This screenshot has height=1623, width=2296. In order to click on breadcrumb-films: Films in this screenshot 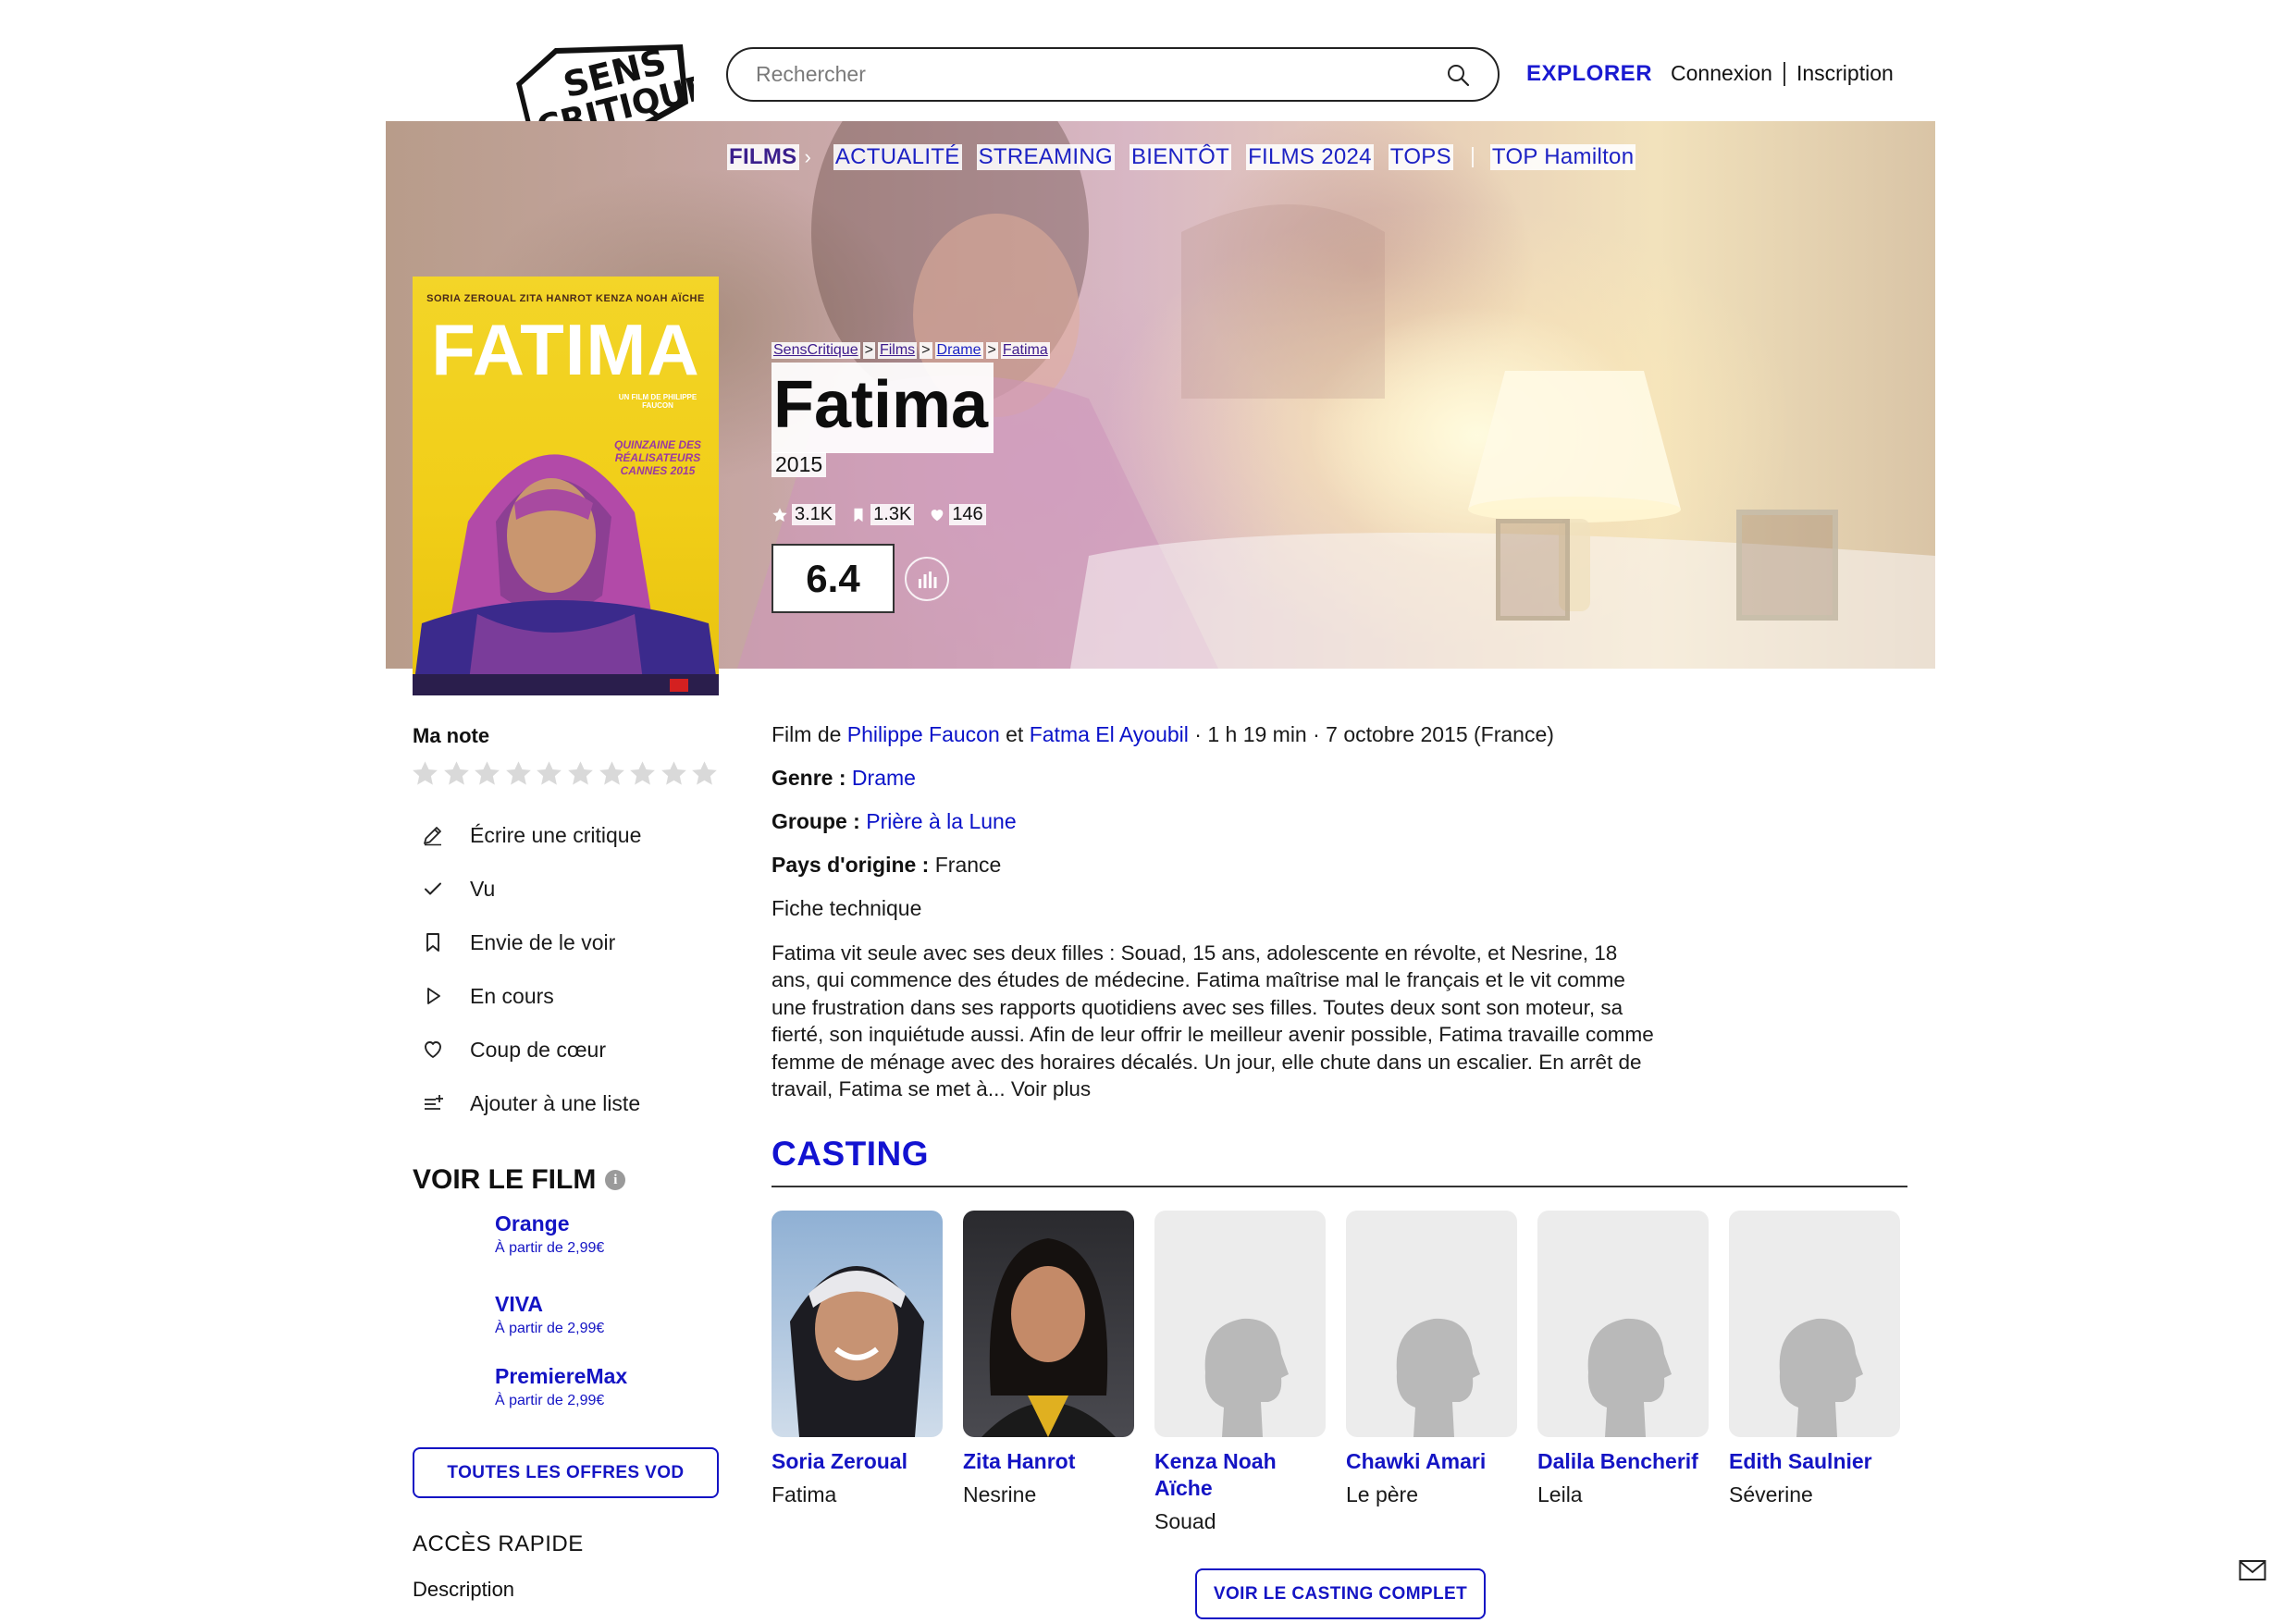, I will do `click(897, 350)`.